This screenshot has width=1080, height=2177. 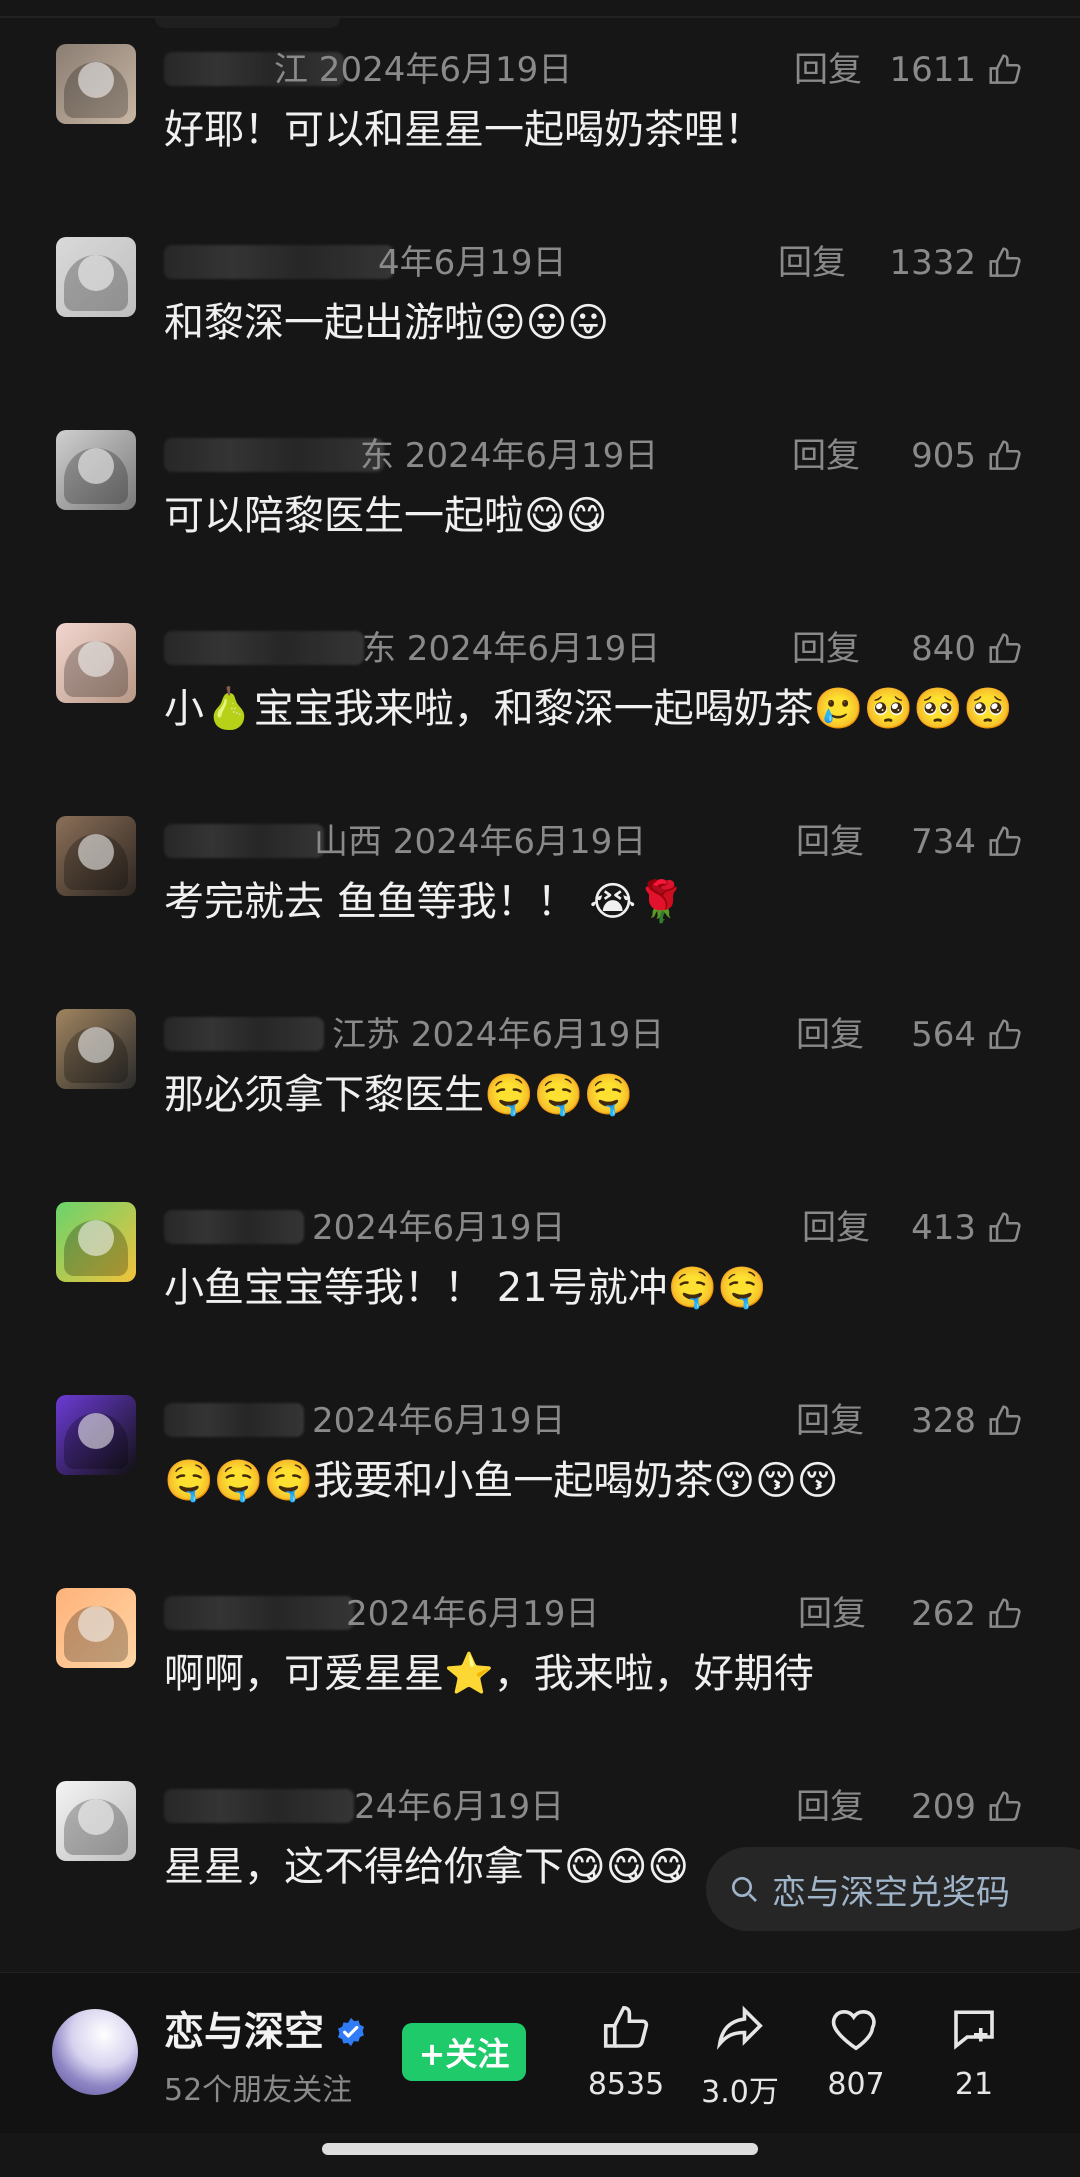 I want to click on comment-item: 东 2024年6月19日 回复 905 可以陪黎医生一起啦😋😋, so click(x=540, y=512).